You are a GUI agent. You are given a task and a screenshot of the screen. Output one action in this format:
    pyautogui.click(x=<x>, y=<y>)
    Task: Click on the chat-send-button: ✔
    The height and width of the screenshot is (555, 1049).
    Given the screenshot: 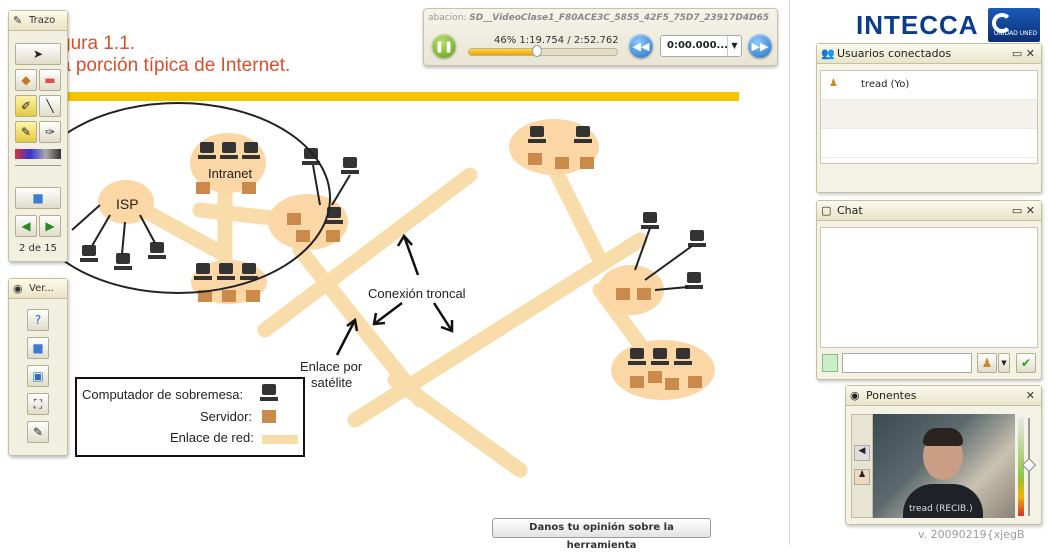 What is the action you would take?
    pyautogui.click(x=1026, y=363)
    